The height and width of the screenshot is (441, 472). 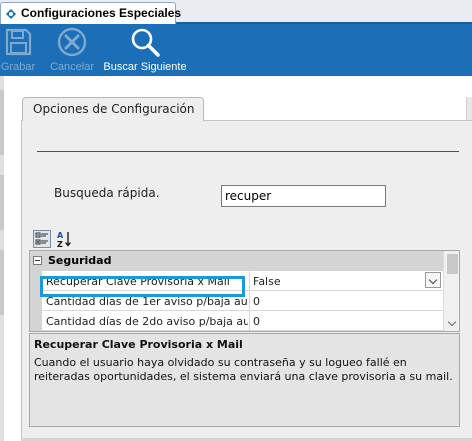 What do you see at coordinates (145, 42) in the screenshot?
I see `search-icon` at bounding box center [145, 42].